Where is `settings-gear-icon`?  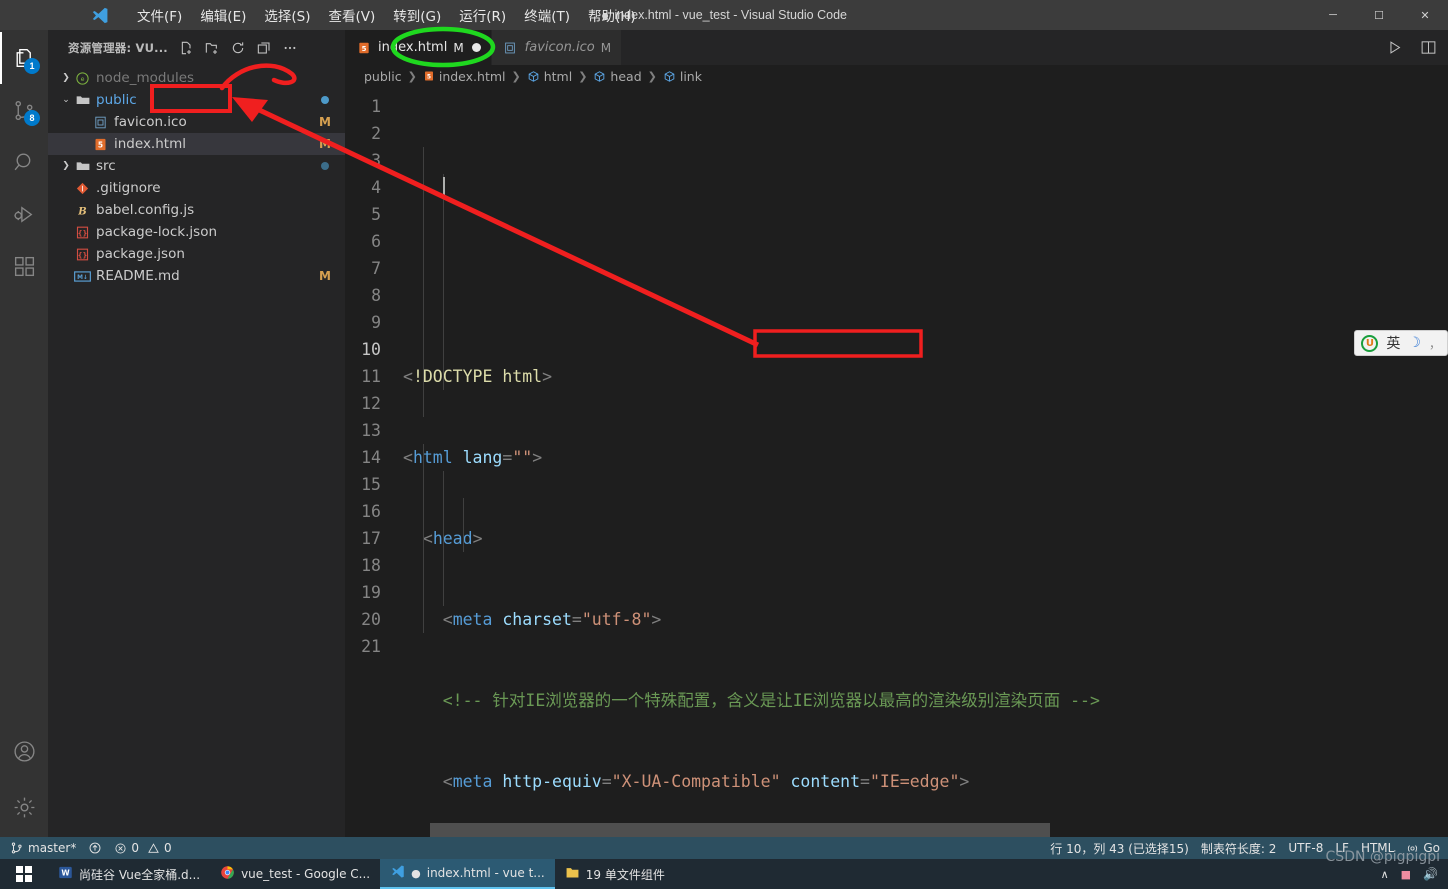 settings-gear-icon is located at coordinates (24, 807).